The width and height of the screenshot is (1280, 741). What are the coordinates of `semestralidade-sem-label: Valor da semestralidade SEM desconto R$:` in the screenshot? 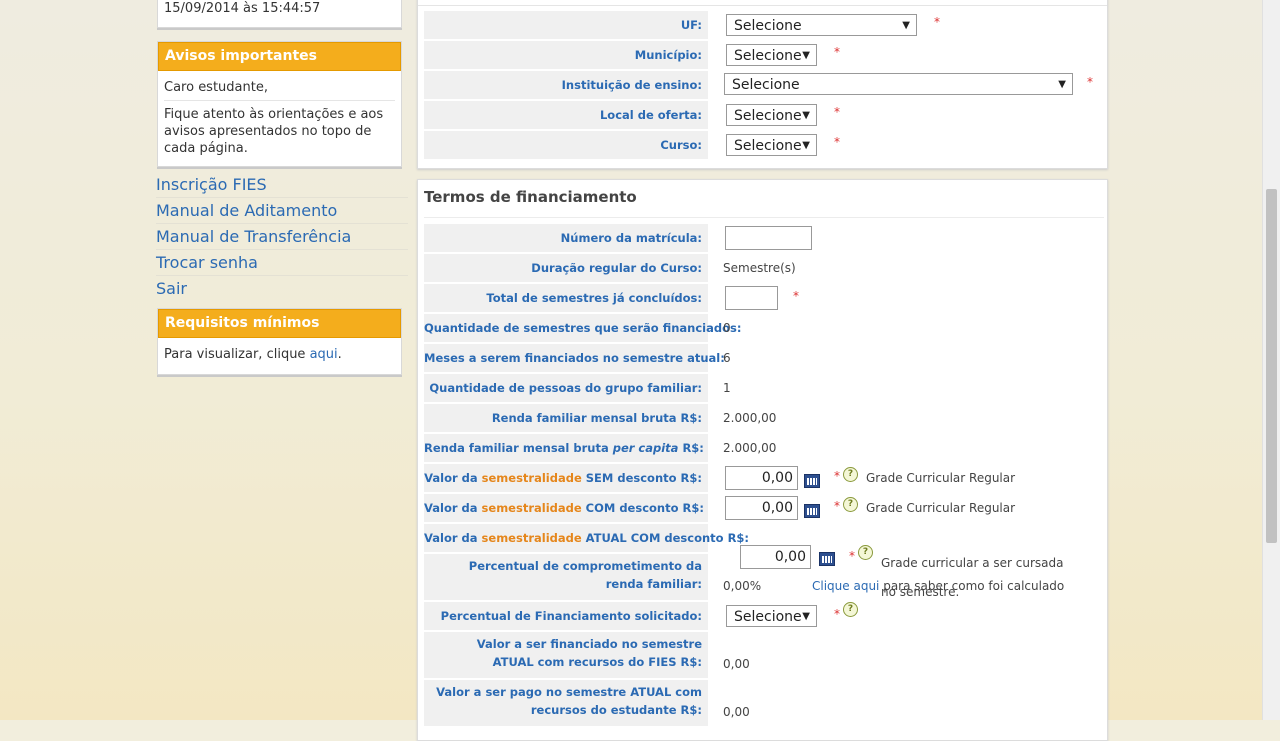 It's located at (566, 478).